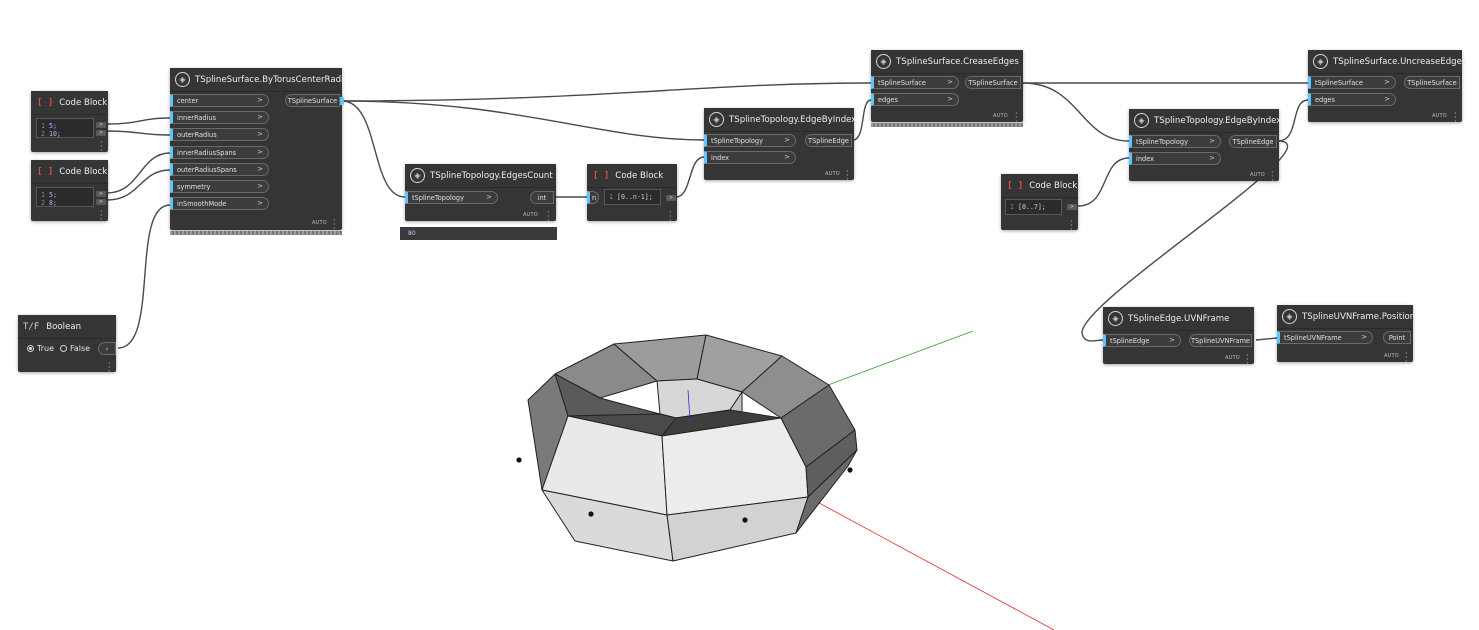 Image resolution: width=1479 pixels, height=630 pixels. What do you see at coordinates (1220, 340) in the screenshot?
I see `output-port-tspline-uvn-frame: TSplineUVNFrame` at bounding box center [1220, 340].